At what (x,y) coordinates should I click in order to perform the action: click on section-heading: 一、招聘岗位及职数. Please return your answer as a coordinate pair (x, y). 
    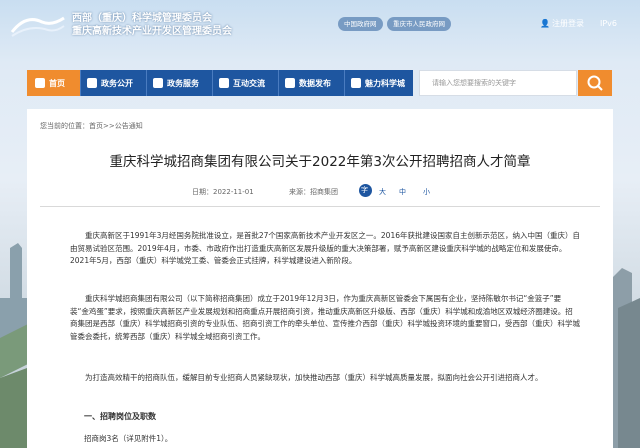
    Looking at the image, I should click on (120, 416).